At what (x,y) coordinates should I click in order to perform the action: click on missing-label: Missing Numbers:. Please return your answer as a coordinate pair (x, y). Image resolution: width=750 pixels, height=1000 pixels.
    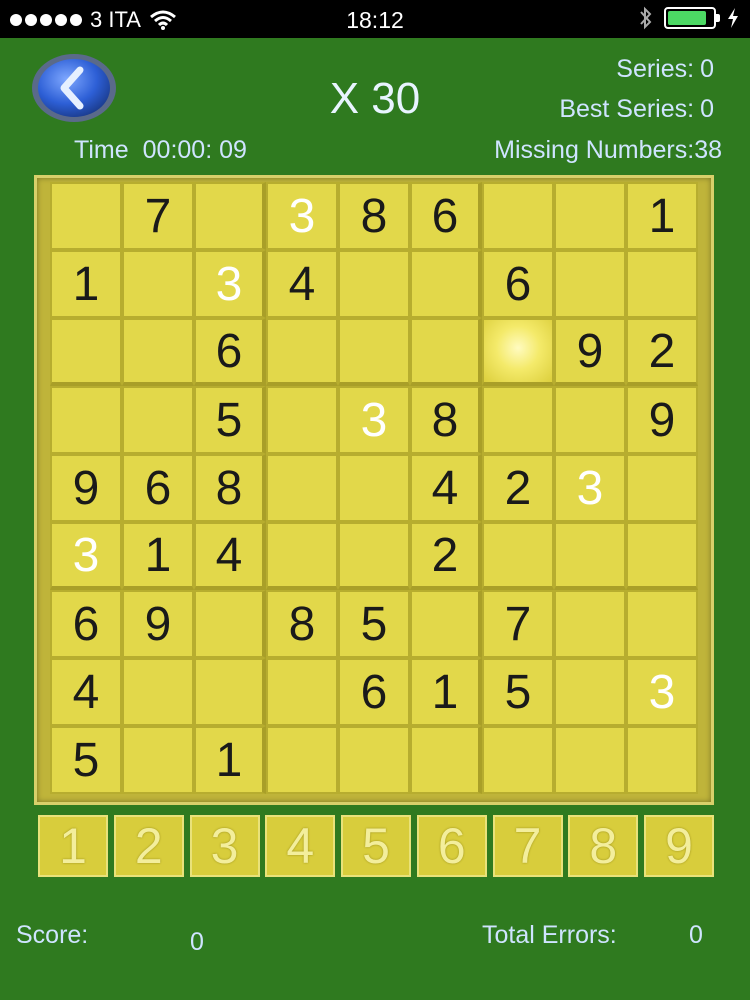
    Looking at the image, I should click on (594, 150).